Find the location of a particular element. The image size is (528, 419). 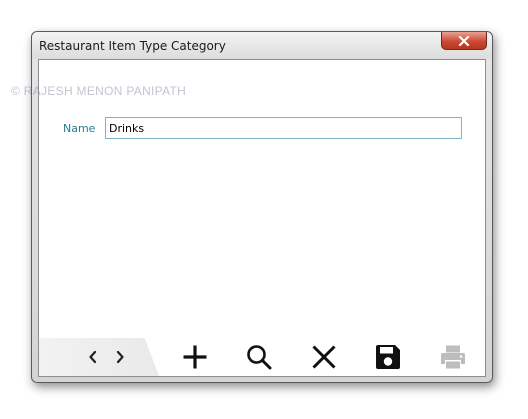

delete-button is located at coordinates (324, 357).